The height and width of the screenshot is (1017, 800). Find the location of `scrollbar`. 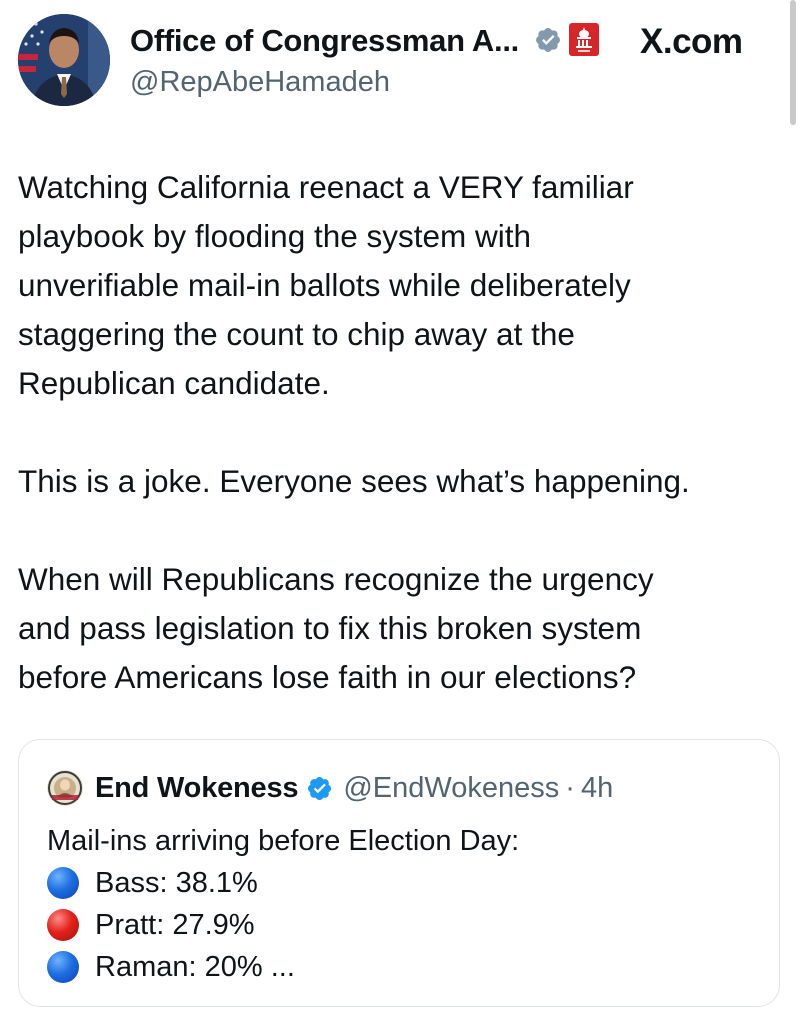

scrollbar is located at coordinates (793, 62).